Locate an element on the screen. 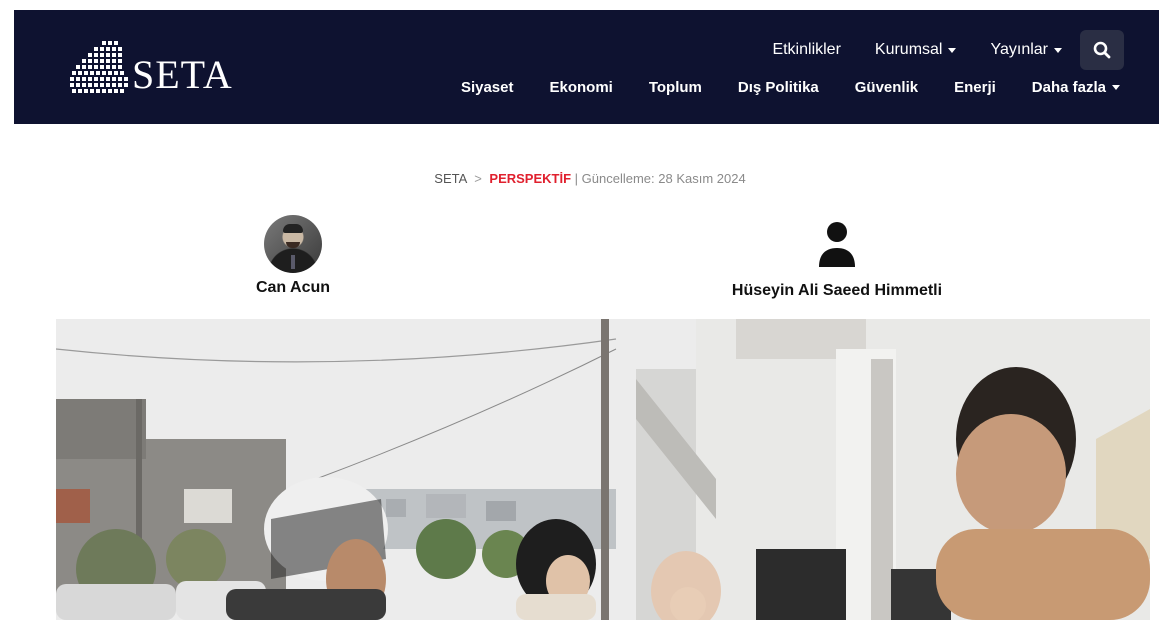 This screenshot has height=620, width=1166. nav-label: Güvenlik is located at coordinates (886, 87).